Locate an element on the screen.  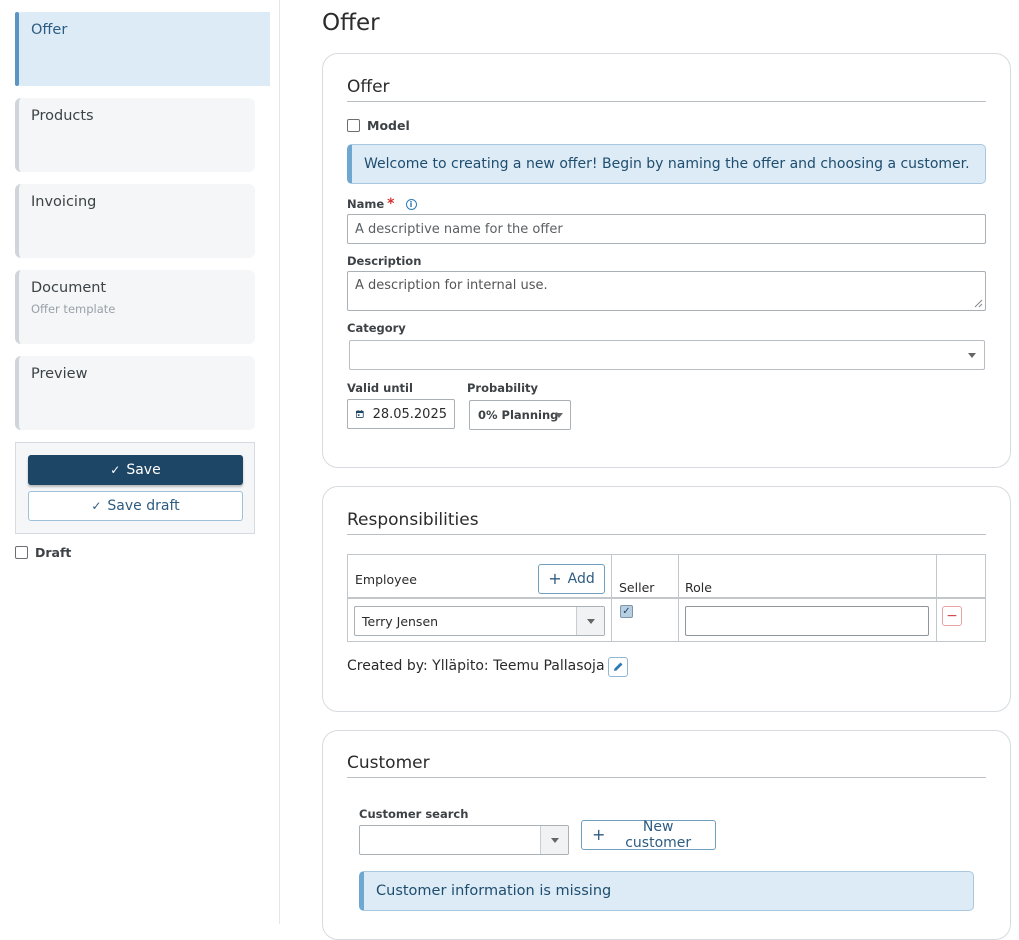
seller-checkbox: ✓ is located at coordinates (626, 611).